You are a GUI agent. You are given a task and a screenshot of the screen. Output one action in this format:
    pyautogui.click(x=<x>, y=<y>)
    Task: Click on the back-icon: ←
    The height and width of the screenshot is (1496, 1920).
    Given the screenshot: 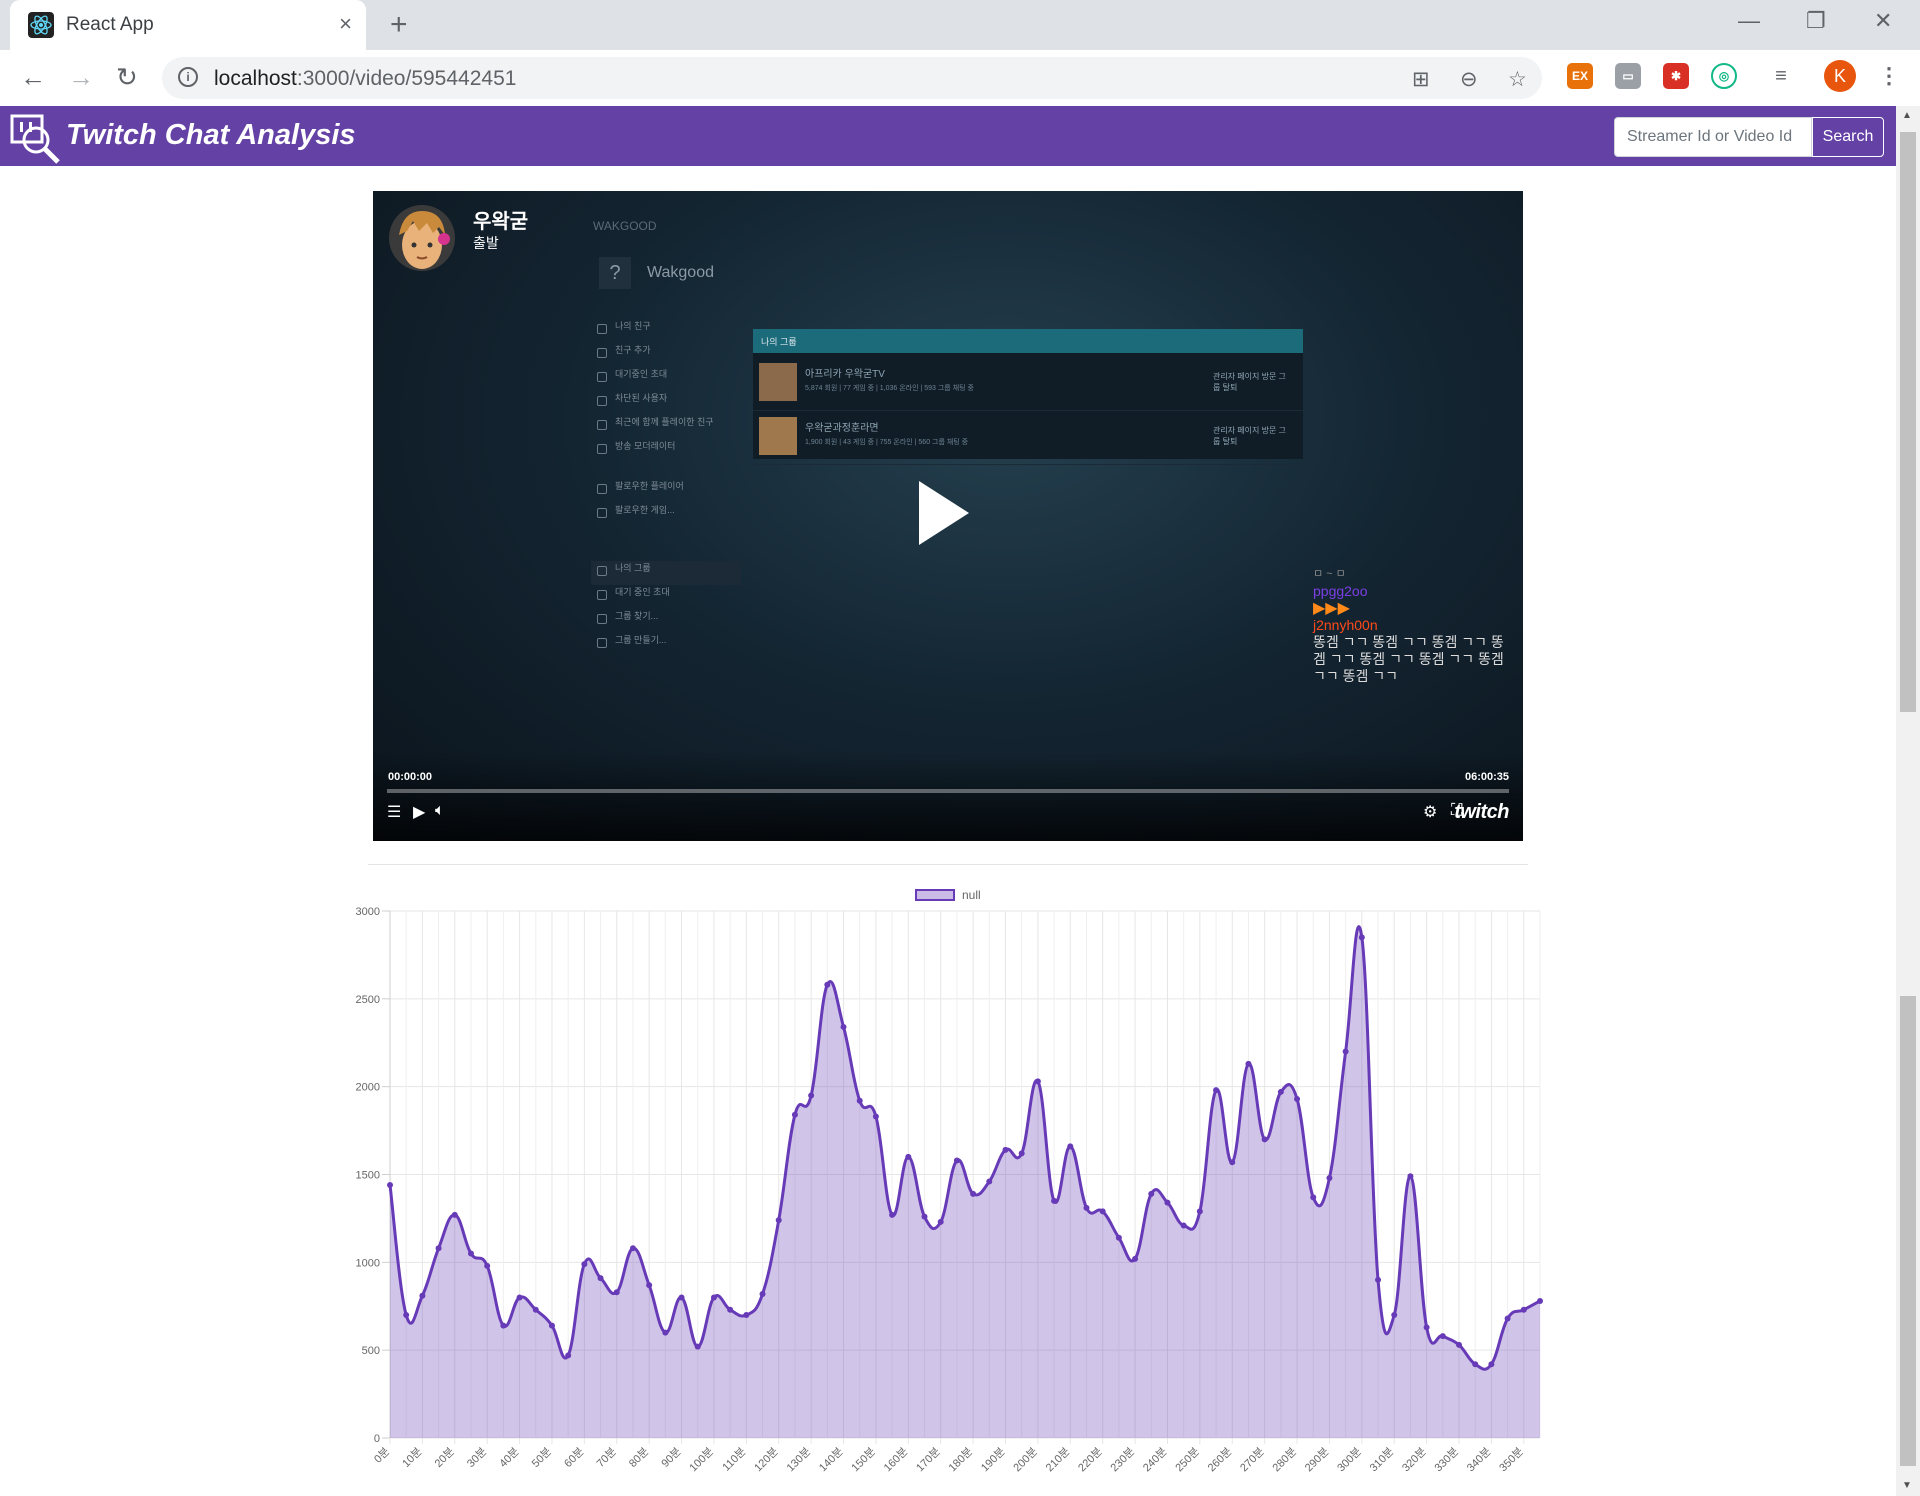 What is the action you would take?
    pyautogui.click(x=33, y=77)
    